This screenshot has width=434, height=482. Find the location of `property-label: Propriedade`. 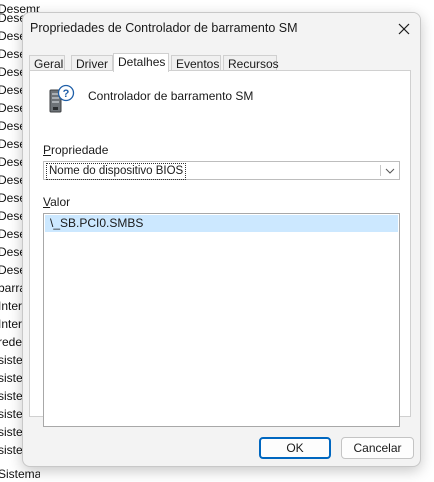

property-label: Propriedade is located at coordinates (75, 150).